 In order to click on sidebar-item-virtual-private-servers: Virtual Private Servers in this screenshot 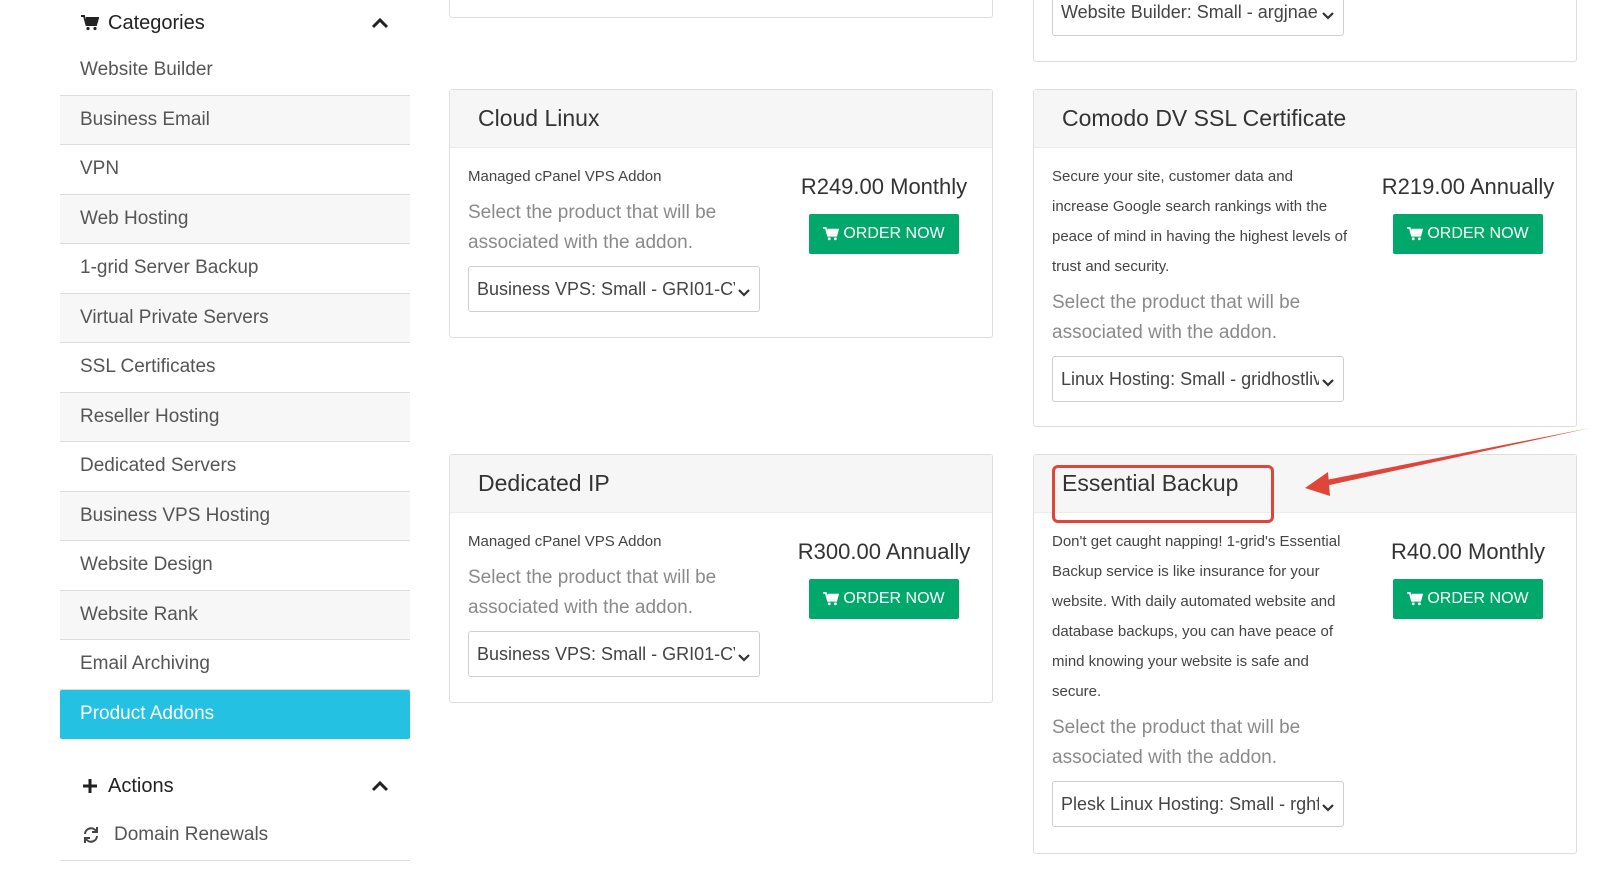, I will do `click(235, 318)`.